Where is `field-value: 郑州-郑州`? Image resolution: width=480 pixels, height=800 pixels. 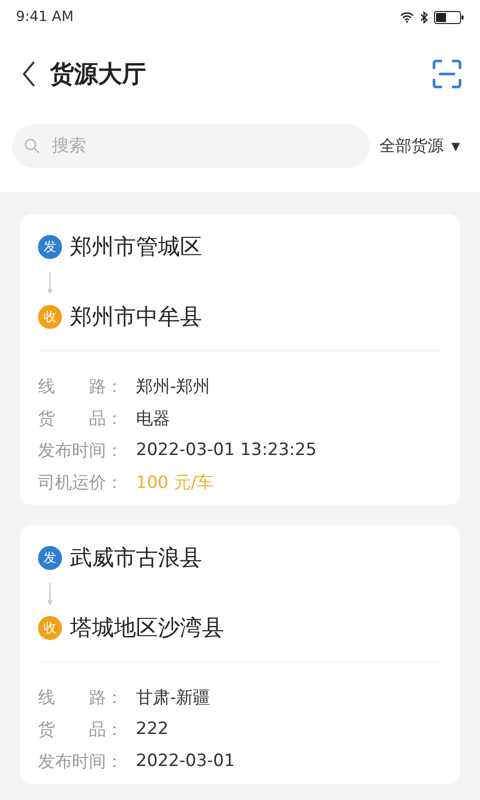 field-value: 郑州-郑州 is located at coordinates (173, 387).